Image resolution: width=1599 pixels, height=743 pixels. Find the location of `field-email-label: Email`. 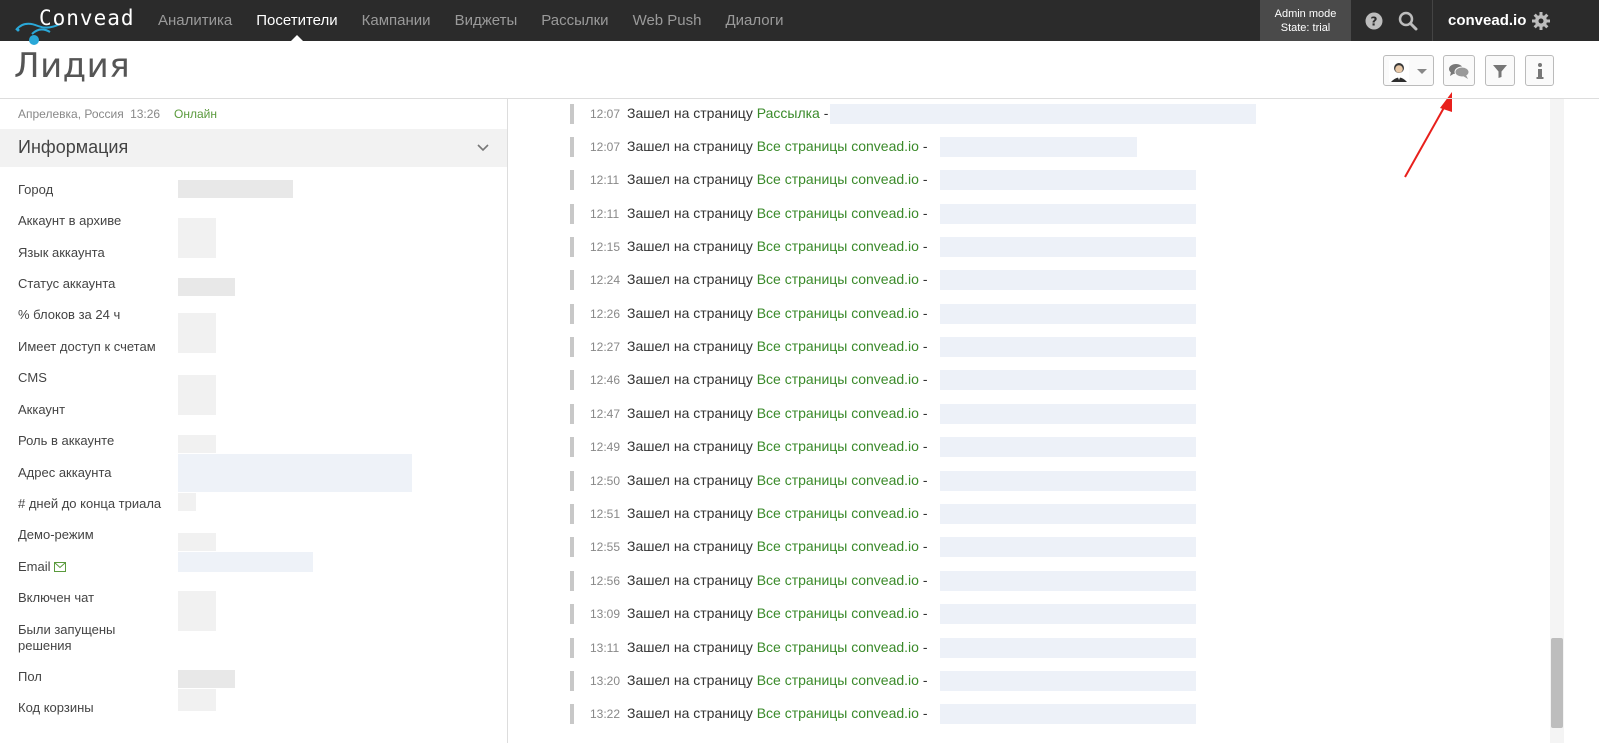

field-email-label: Email is located at coordinates (34, 566).